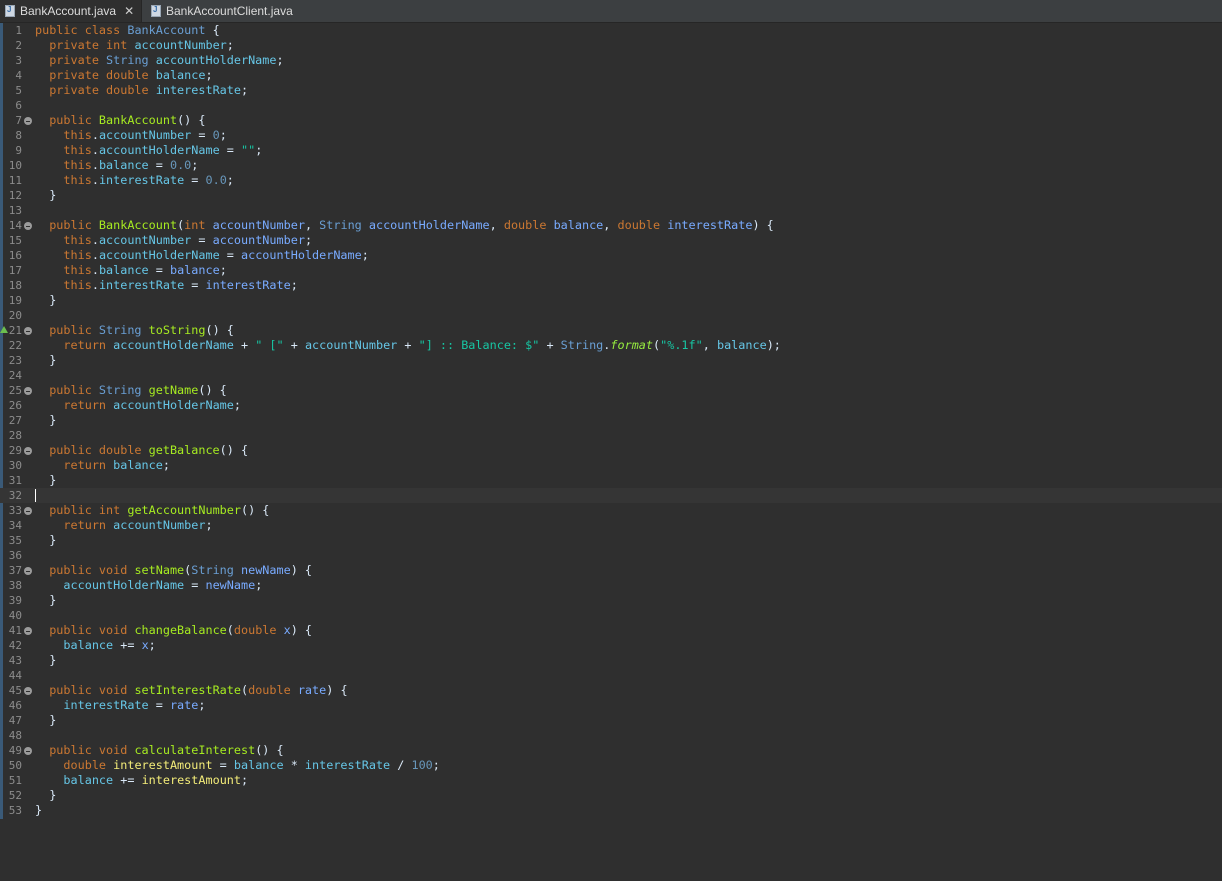  Describe the element at coordinates (611, 540) in the screenshot. I see `code-line: 35 }` at that location.